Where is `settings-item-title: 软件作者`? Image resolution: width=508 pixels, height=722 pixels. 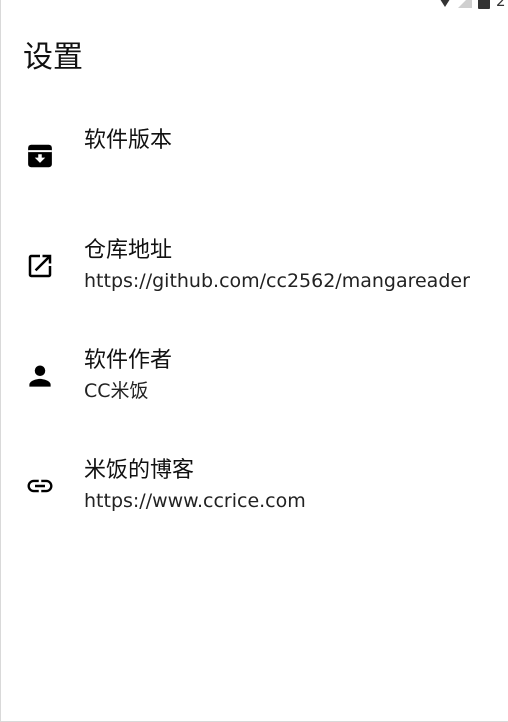
settings-item-title: 软件作者 is located at coordinates (128, 360).